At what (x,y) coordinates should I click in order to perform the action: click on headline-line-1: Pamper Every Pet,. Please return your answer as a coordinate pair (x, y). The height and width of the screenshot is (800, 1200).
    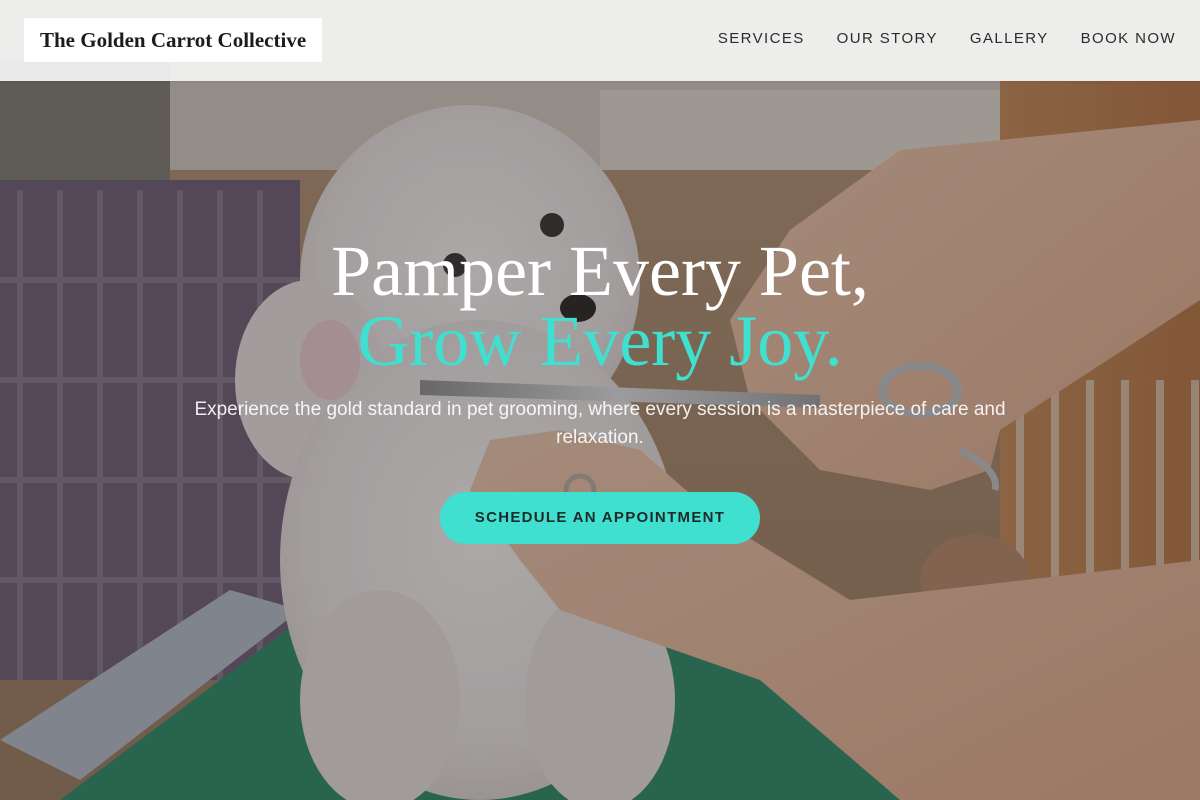
    Looking at the image, I should click on (600, 271).